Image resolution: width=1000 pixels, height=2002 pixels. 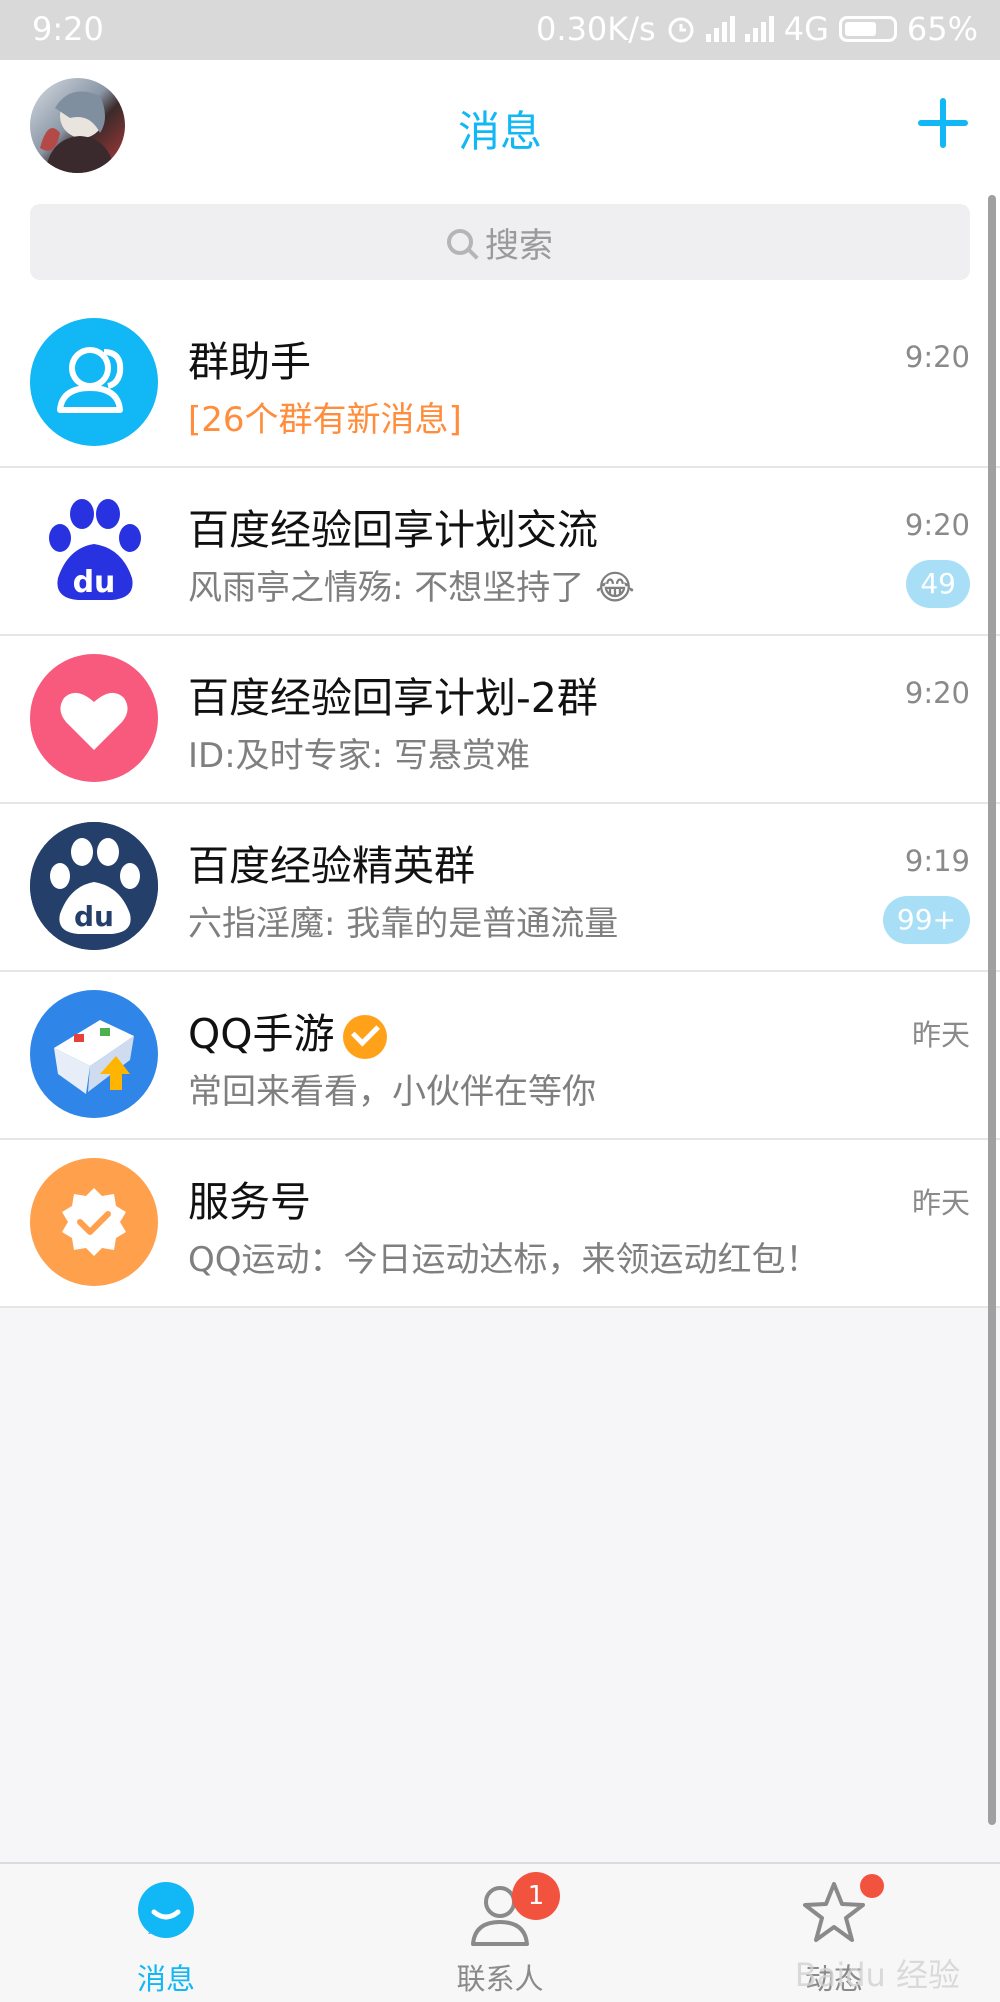 I want to click on conversation-name: 百度经验回享计划交流, so click(x=393, y=530).